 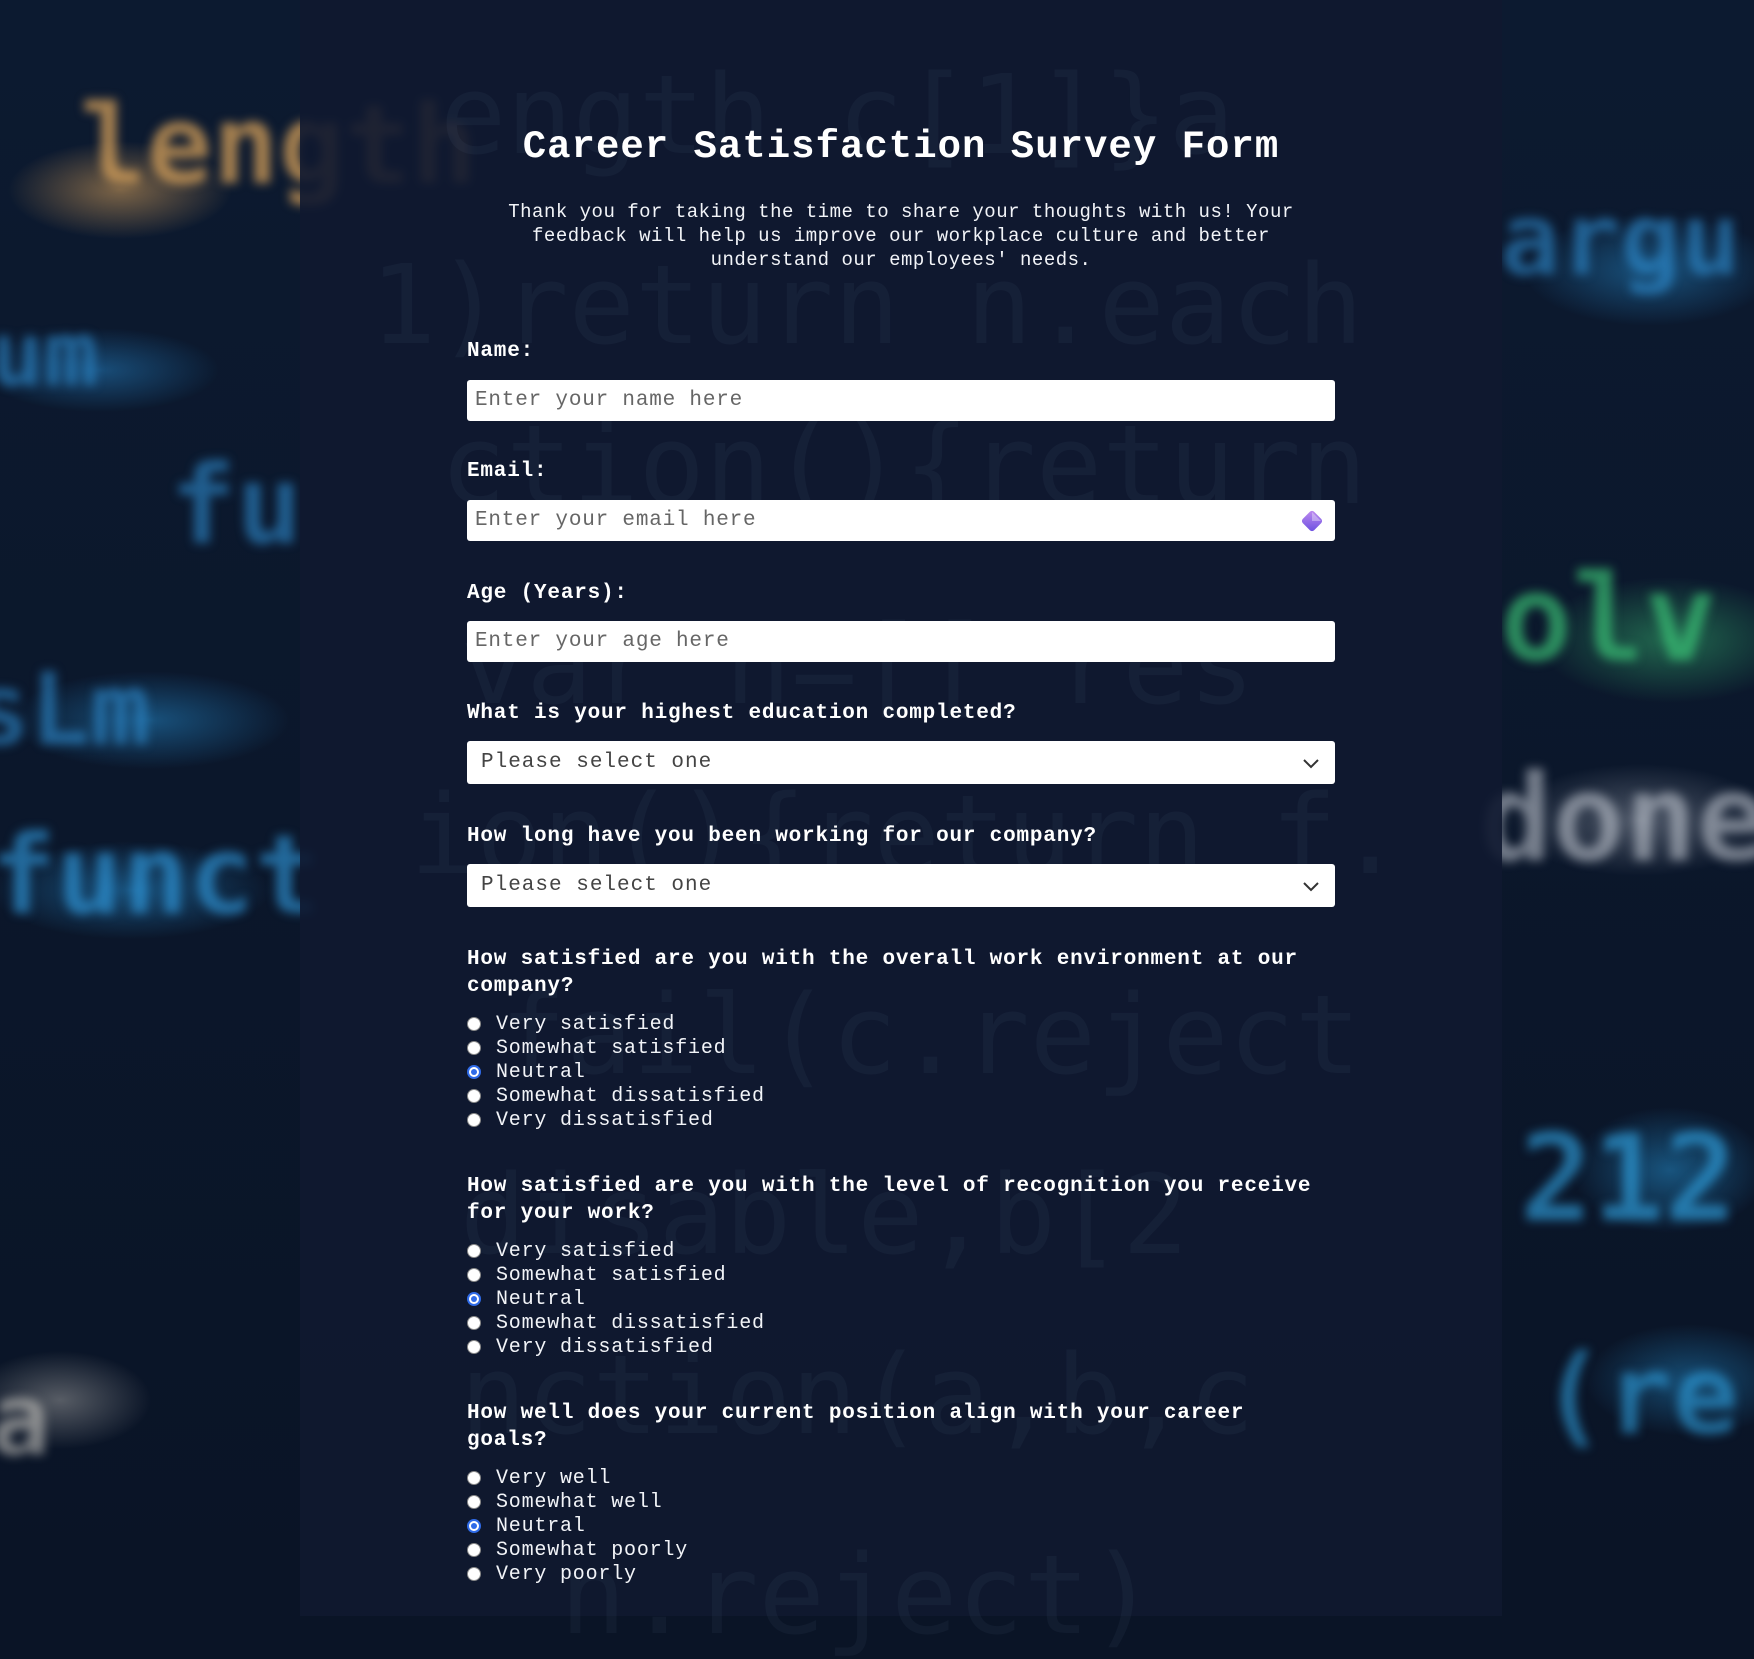 I want to click on education-select-value: Please select one, so click(x=597, y=762).